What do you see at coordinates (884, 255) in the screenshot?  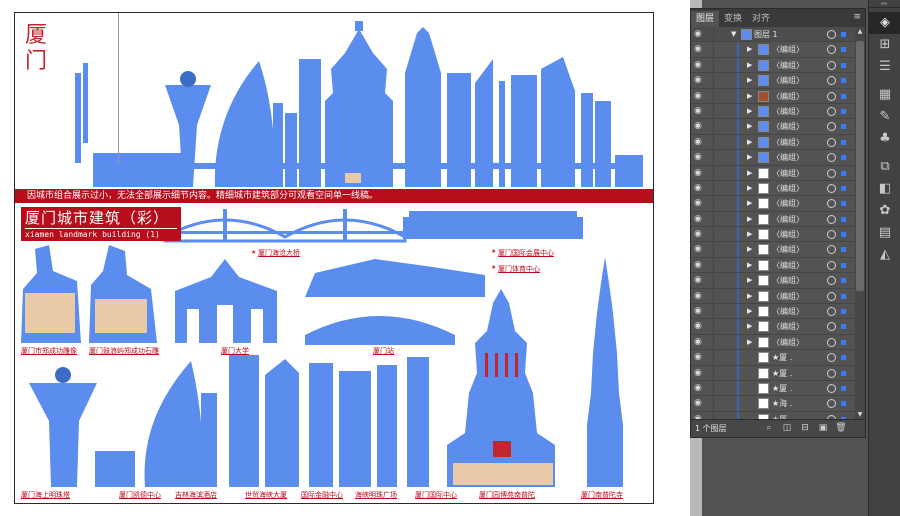 I see `transparency-icon: ◭` at bounding box center [884, 255].